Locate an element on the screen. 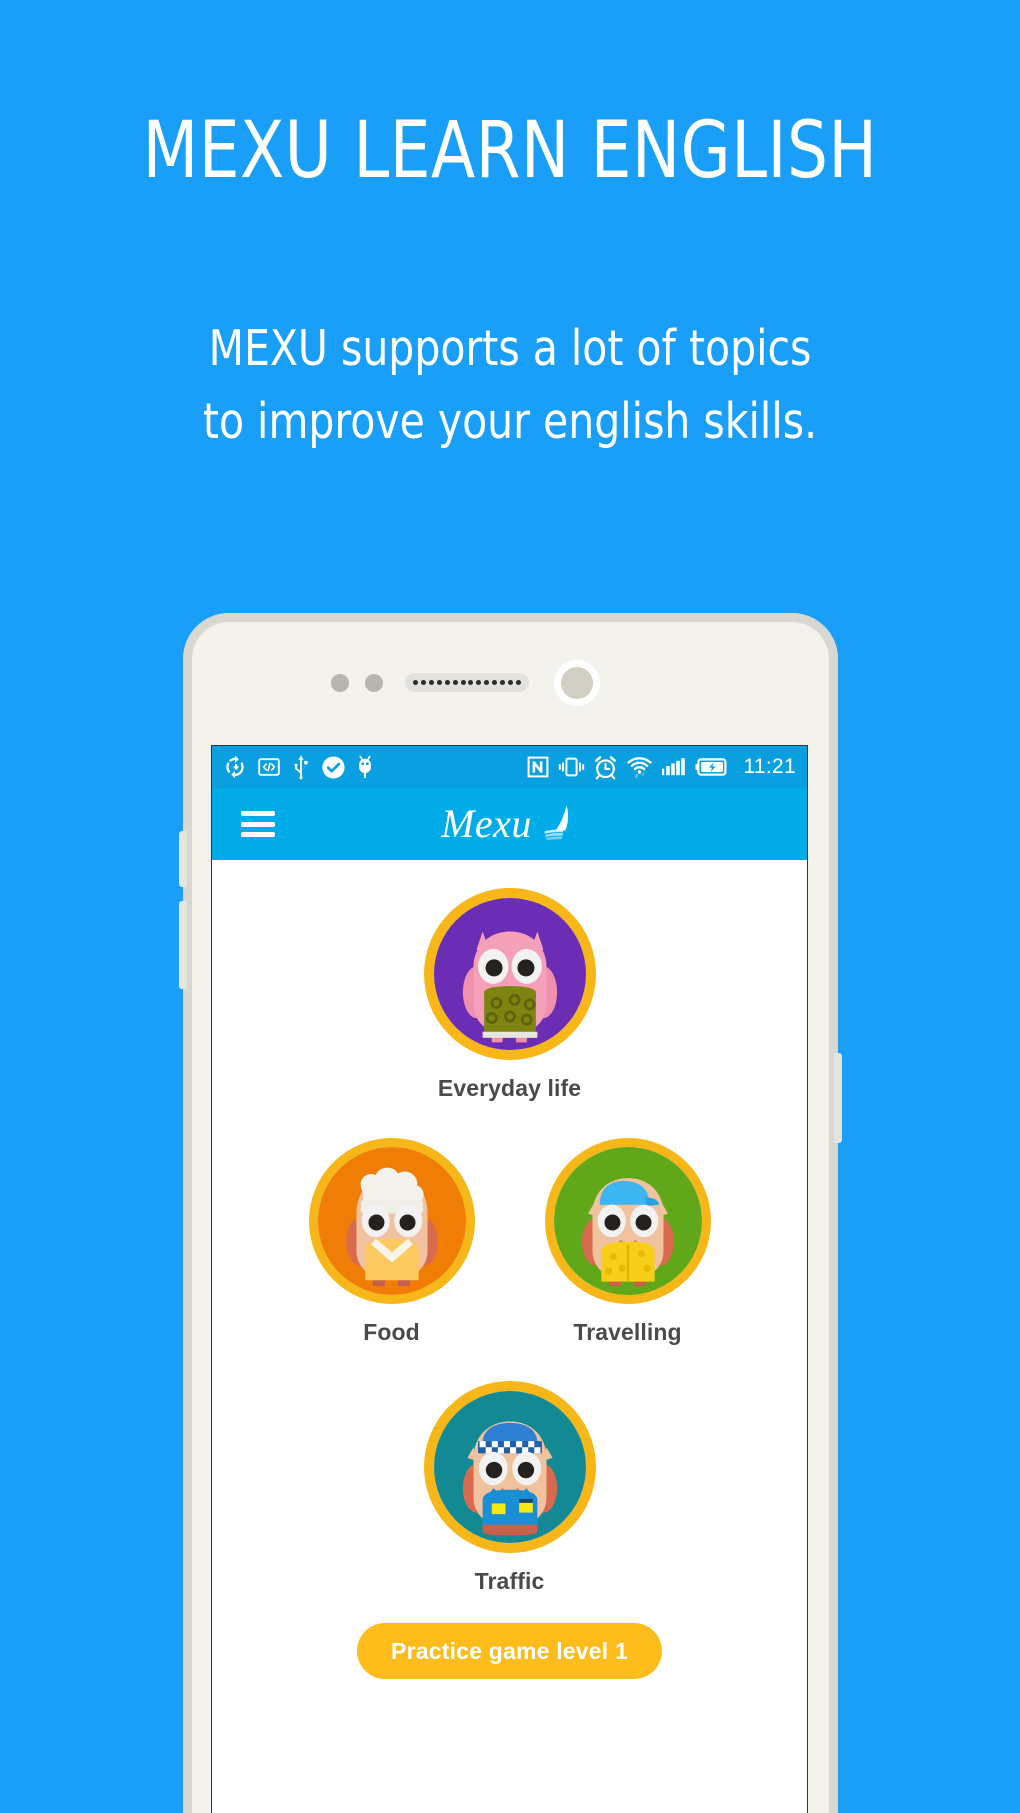  app-toolbar: Mexu is located at coordinates (509, 824).